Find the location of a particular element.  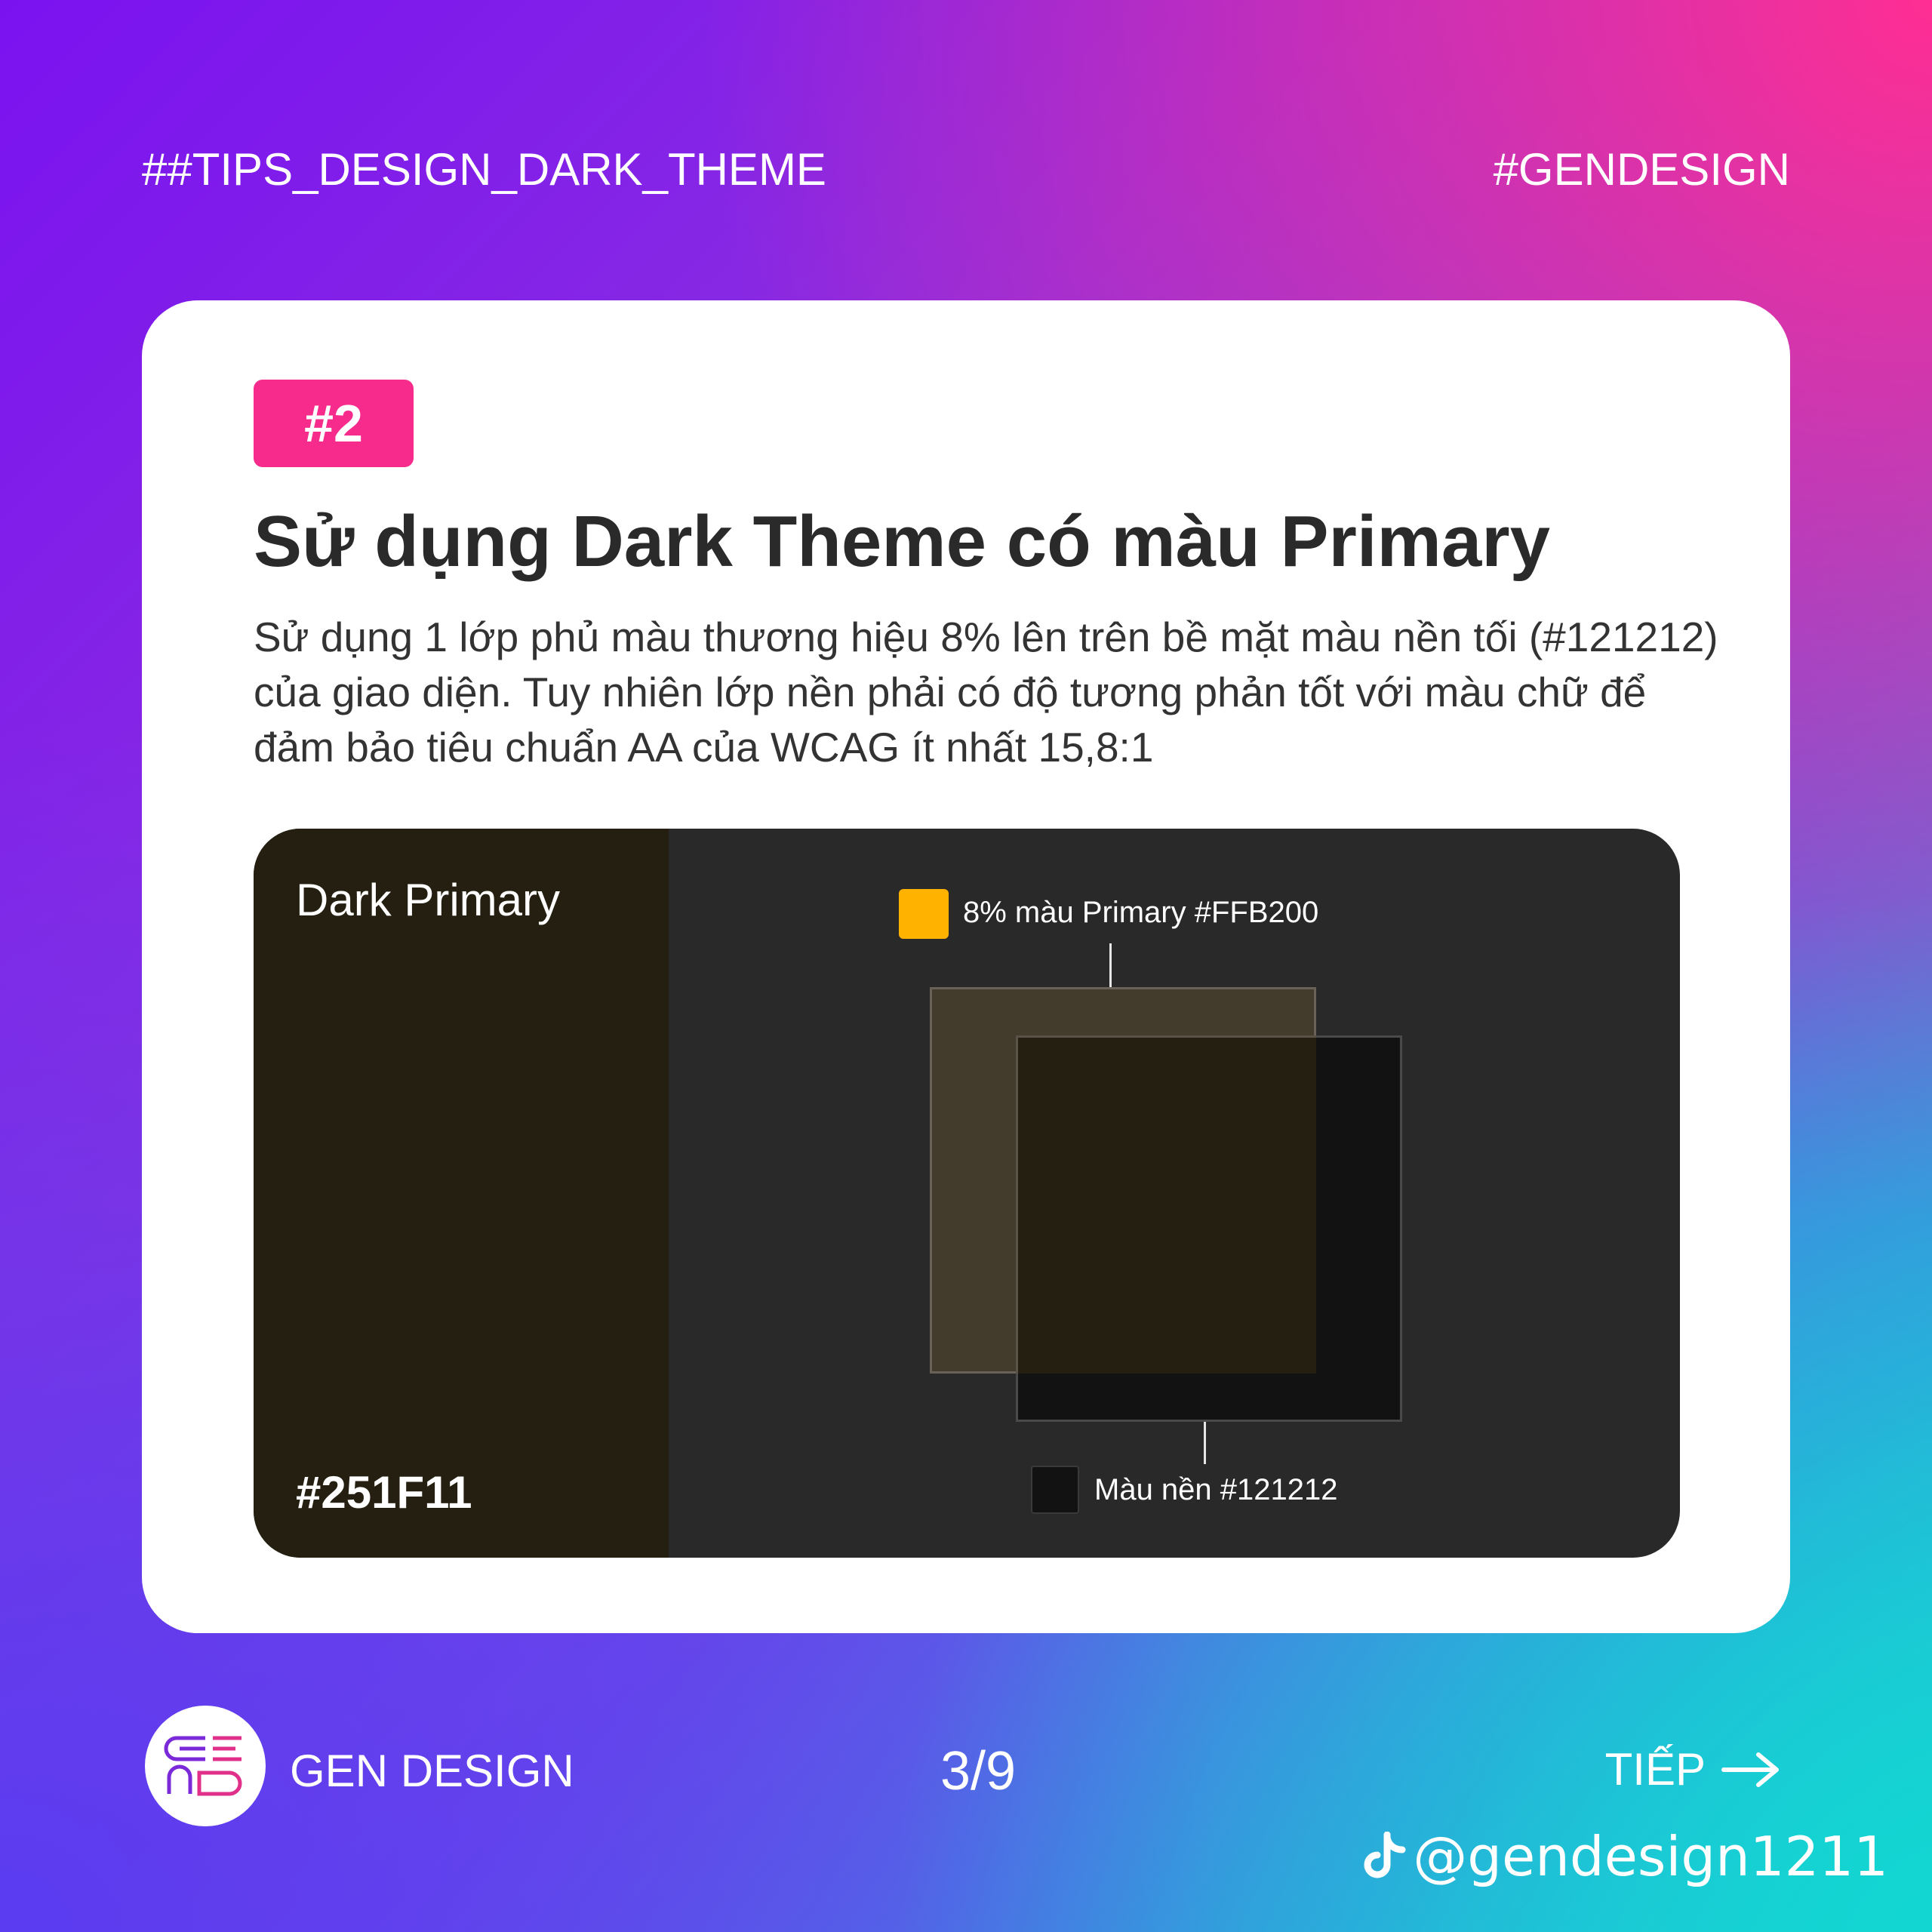

hashtag-gendesign: #GENDESIGN is located at coordinates (1641, 169).